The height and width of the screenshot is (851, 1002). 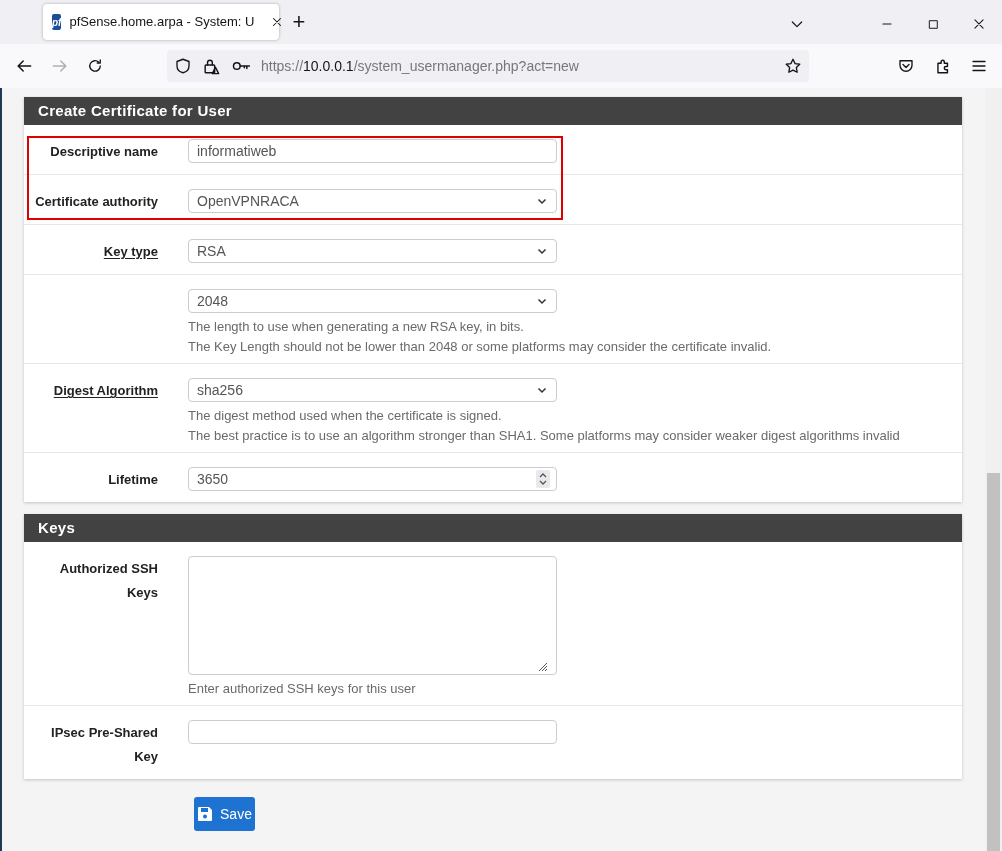 I want to click on address-bar: https://10.0.0.1/system_usermanager.php?act=new, so click(x=488, y=66).